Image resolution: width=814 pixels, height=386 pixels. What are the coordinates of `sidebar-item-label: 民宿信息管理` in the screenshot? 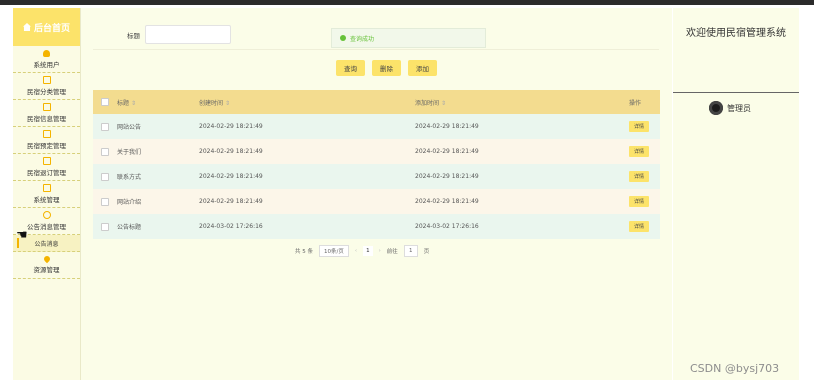 It's located at (46, 119).